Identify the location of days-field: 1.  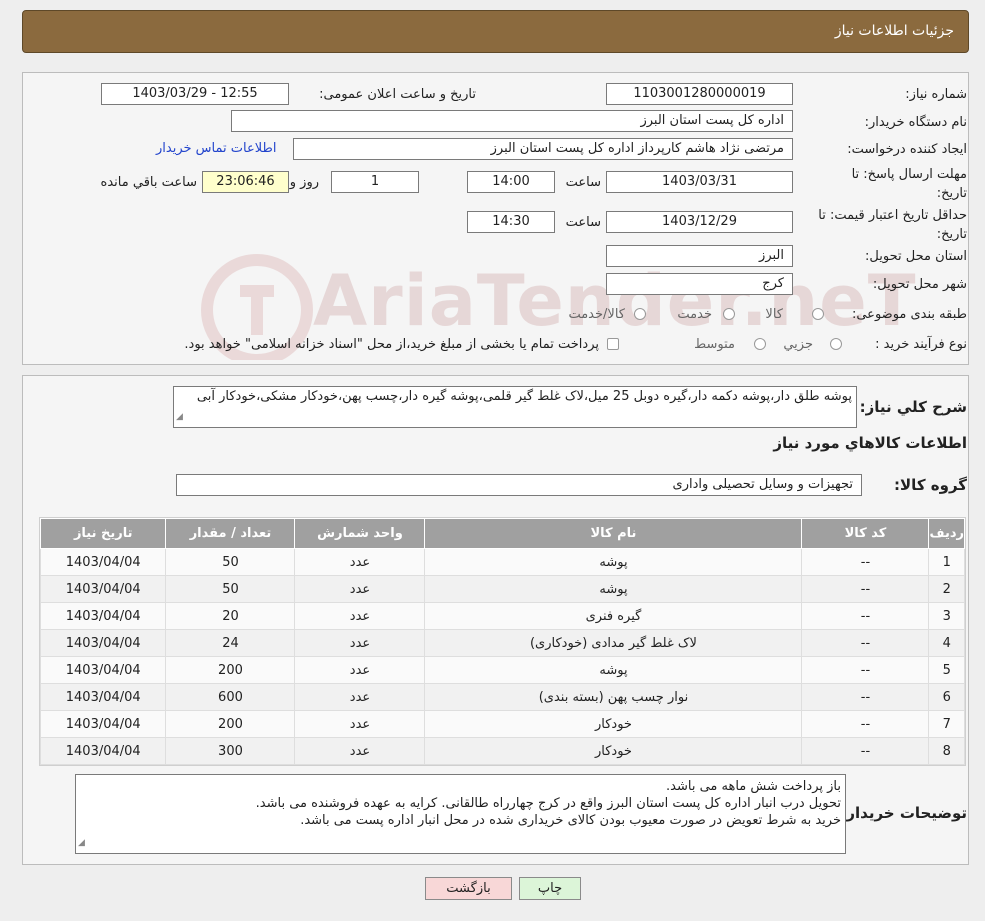
(375, 182).